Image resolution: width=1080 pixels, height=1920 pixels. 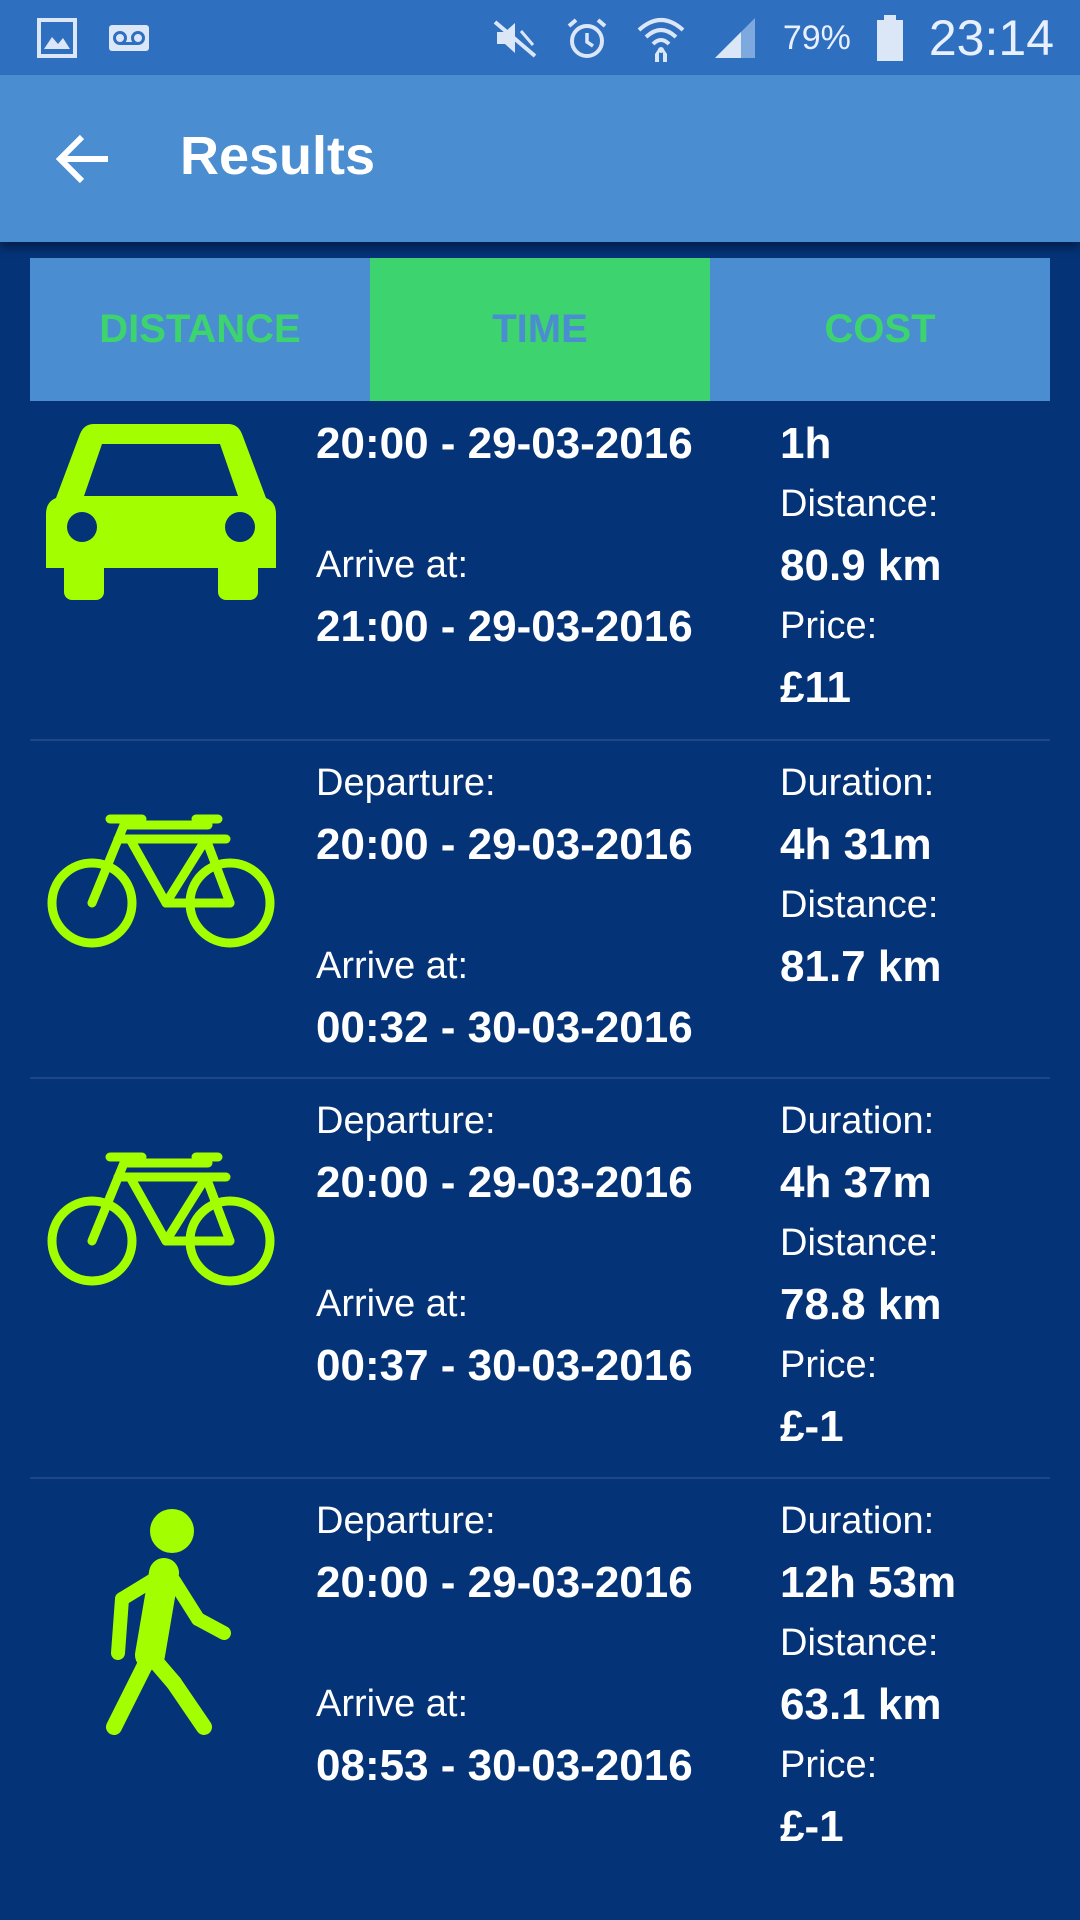 I want to click on distance-value: 78.8 km, so click(x=861, y=1304).